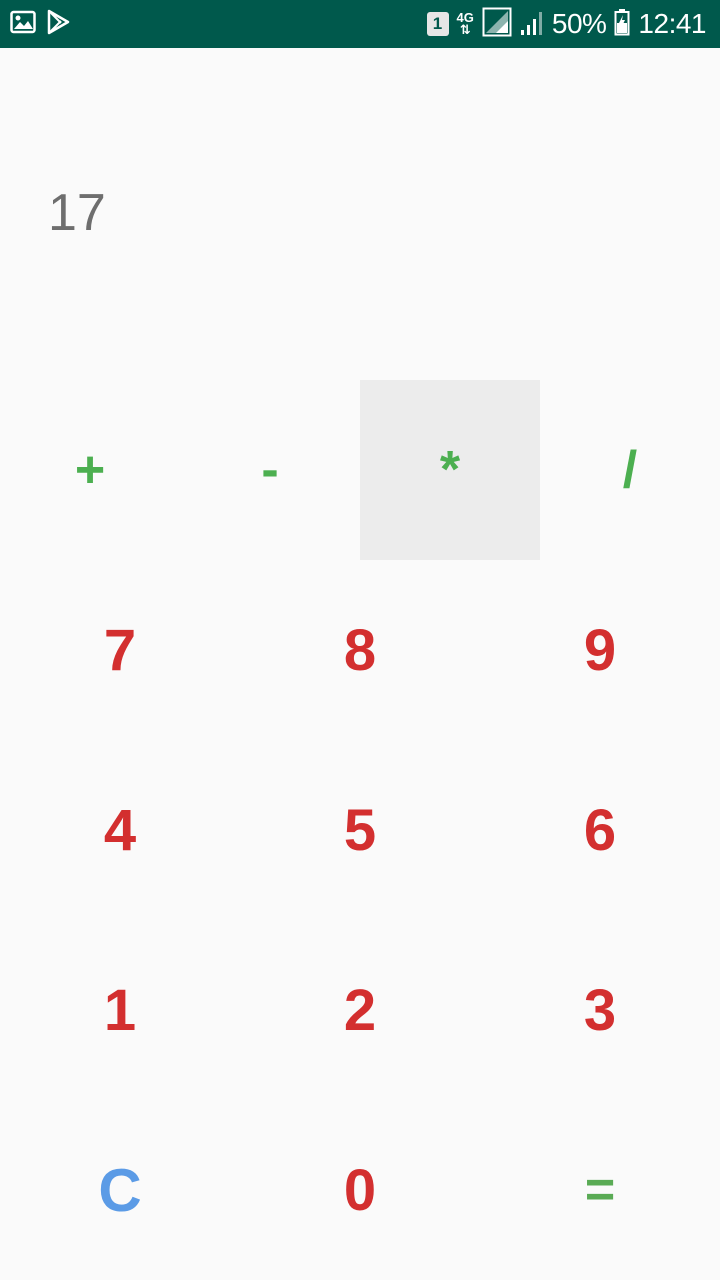 The height and width of the screenshot is (1280, 720). Describe the element at coordinates (120, 830) in the screenshot. I see `digit-4-button: 4` at that location.